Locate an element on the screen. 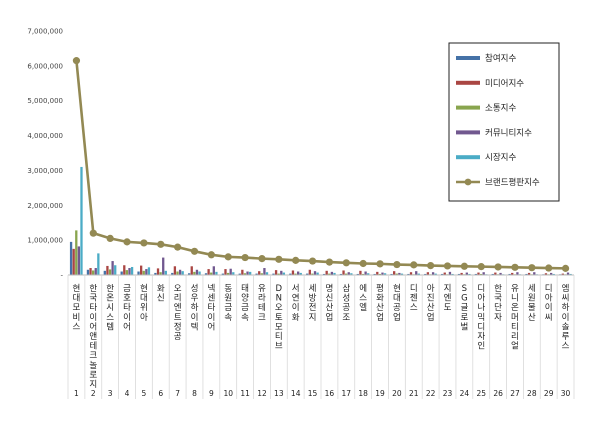 This screenshot has height=421, width=600. rank-number: 9 is located at coordinates (211, 393).